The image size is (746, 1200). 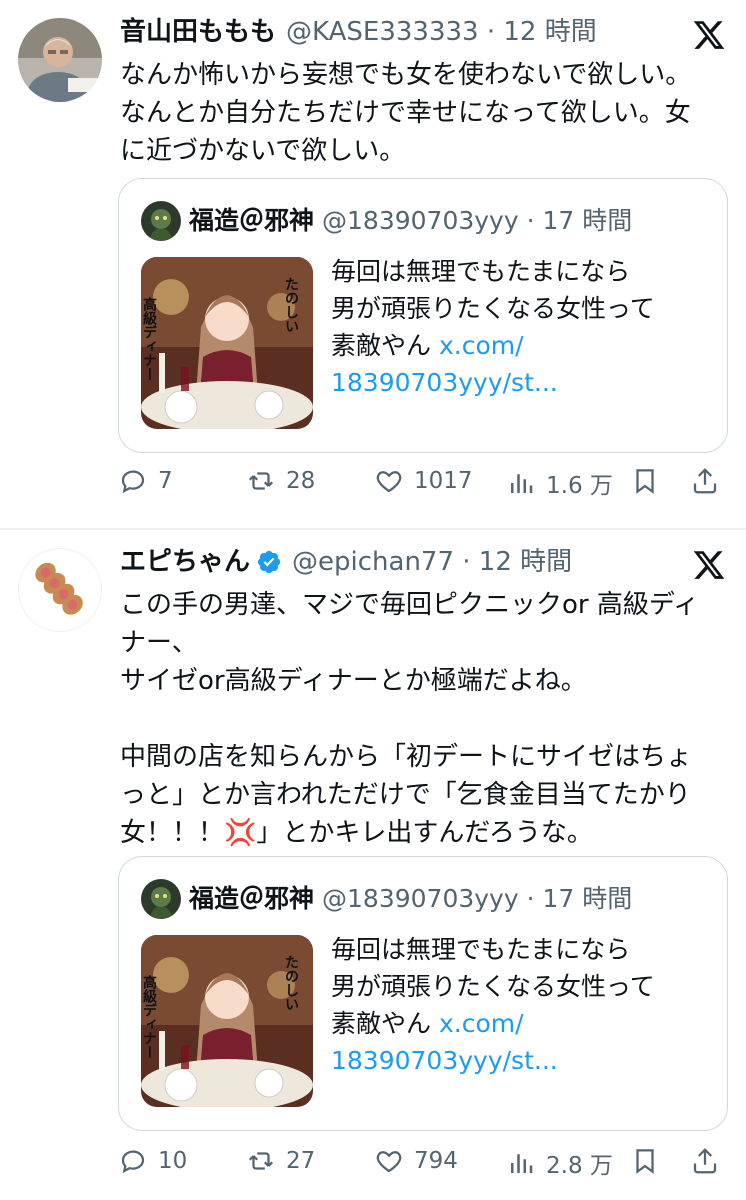 What do you see at coordinates (579, 486) in the screenshot?
I see `view-count: 1.6 万` at bounding box center [579, 486].